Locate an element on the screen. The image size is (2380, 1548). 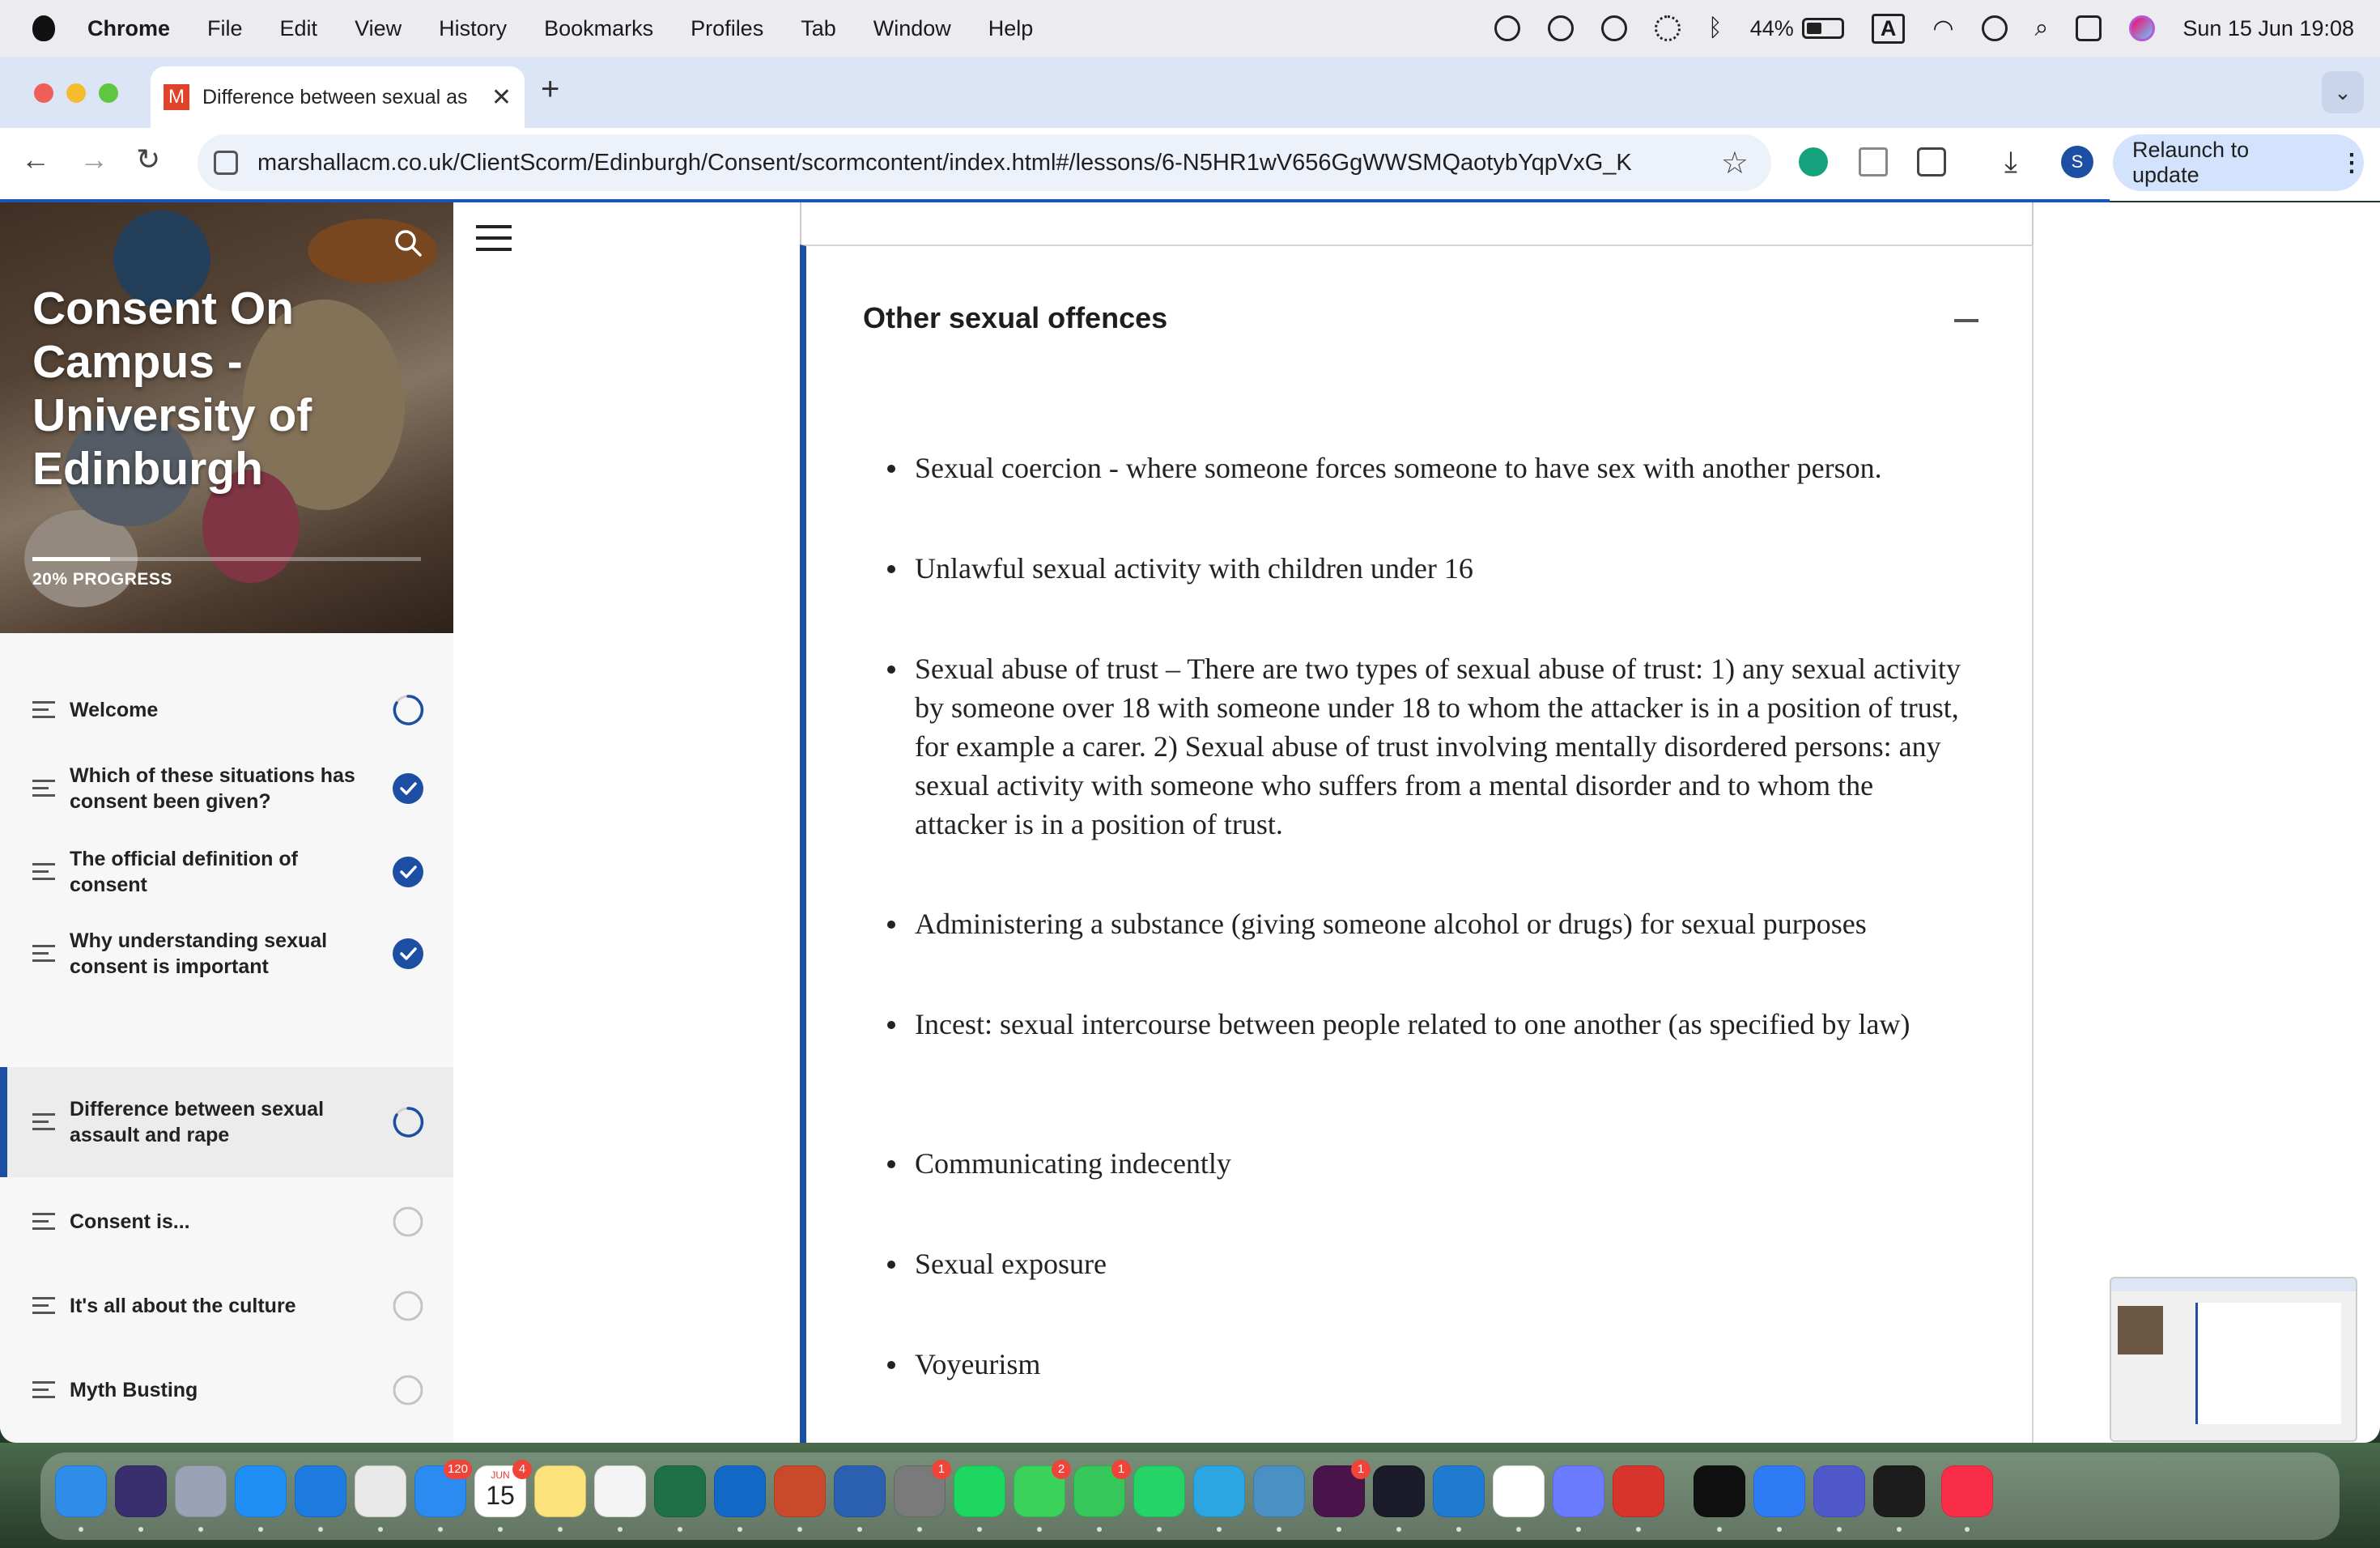
slack-icon: 1 is located at coordinates (1342, 1489).